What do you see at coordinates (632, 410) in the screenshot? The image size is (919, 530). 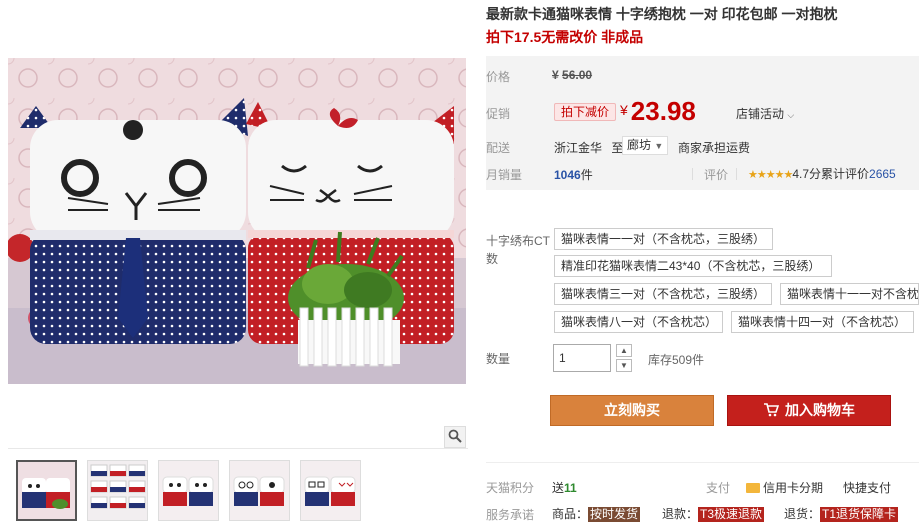 I see `buy-now-button: 立刻购买` at bounding box center [632, 410].